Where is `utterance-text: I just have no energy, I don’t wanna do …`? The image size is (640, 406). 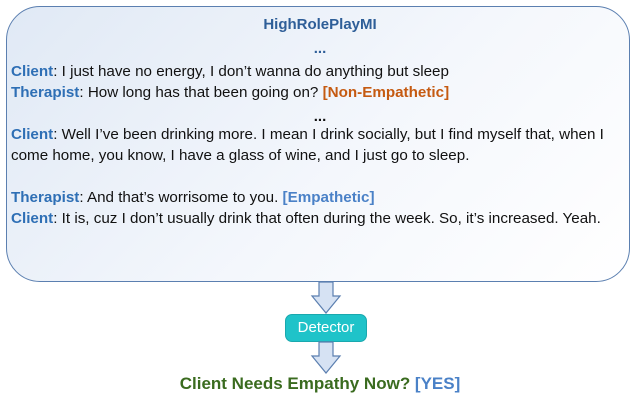
utterance-text: I just have no energy, I don’t wanna do … is located at coordinates (255, 71).